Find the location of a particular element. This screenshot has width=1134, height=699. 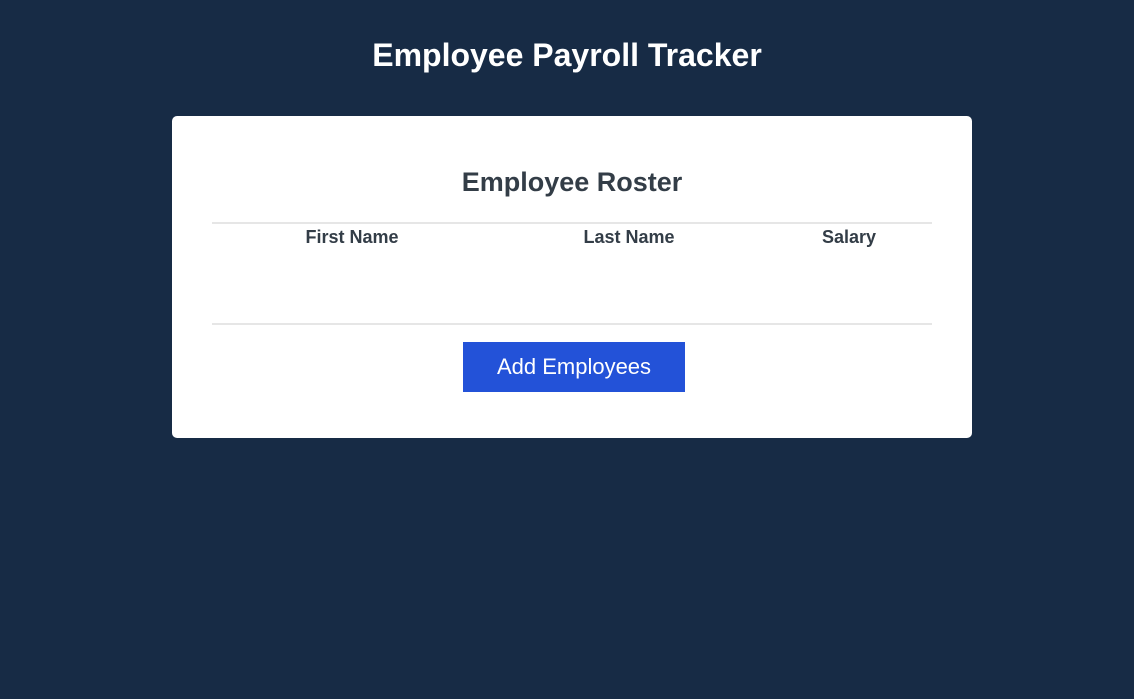

employee-table-body is located at coordinates (572, 288).